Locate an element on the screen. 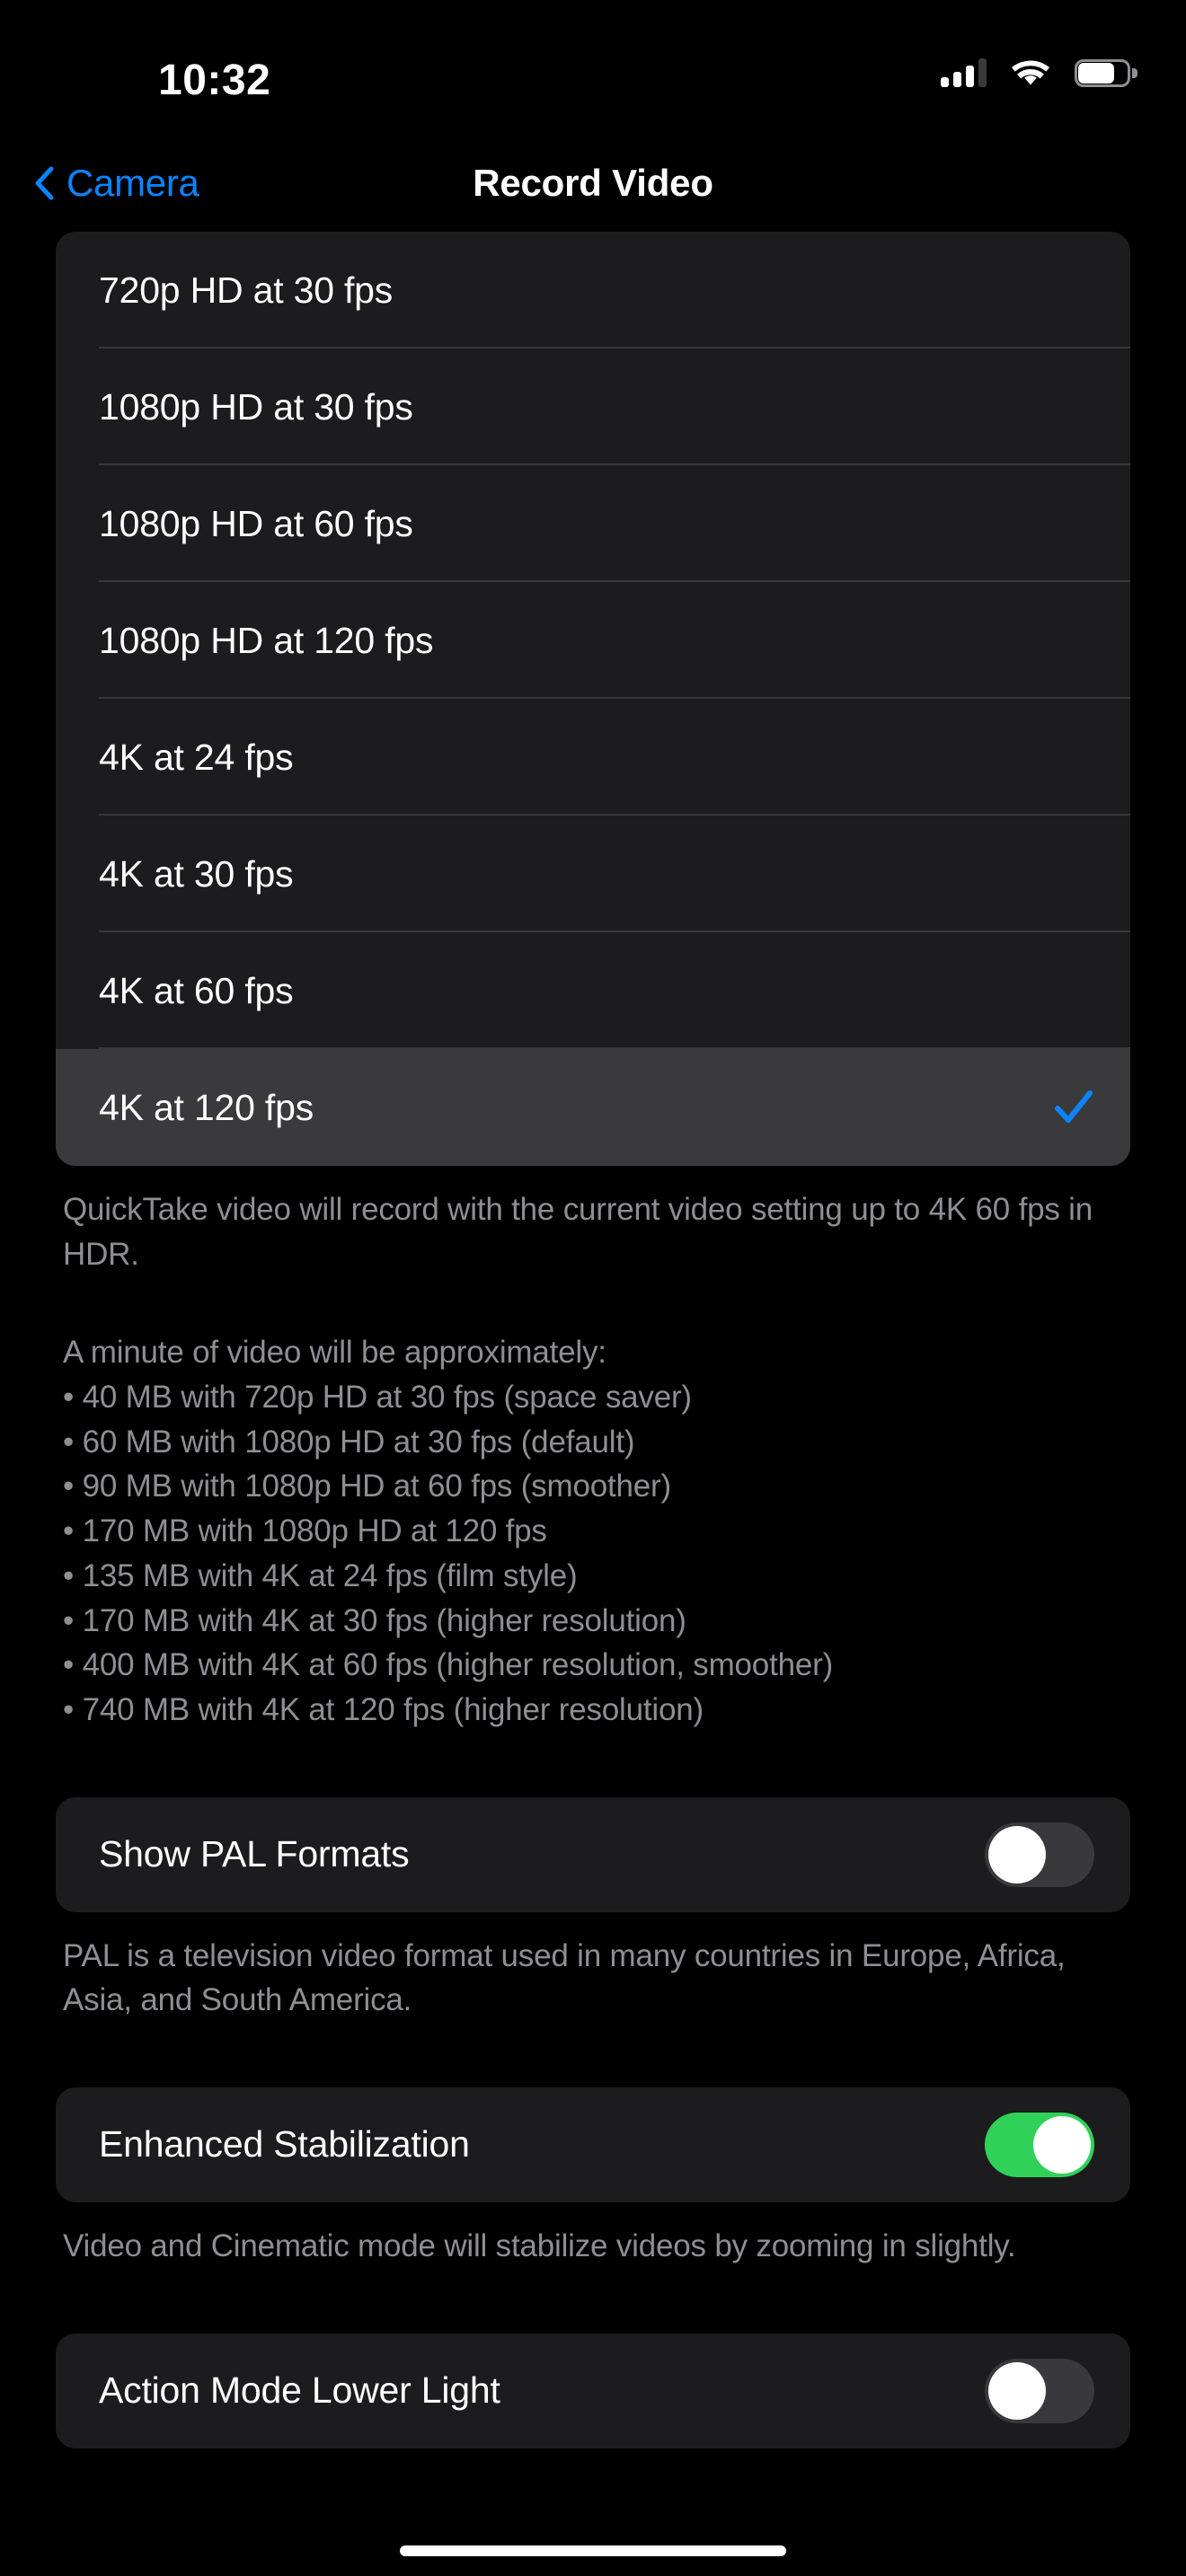  home-indicator is located at coordinates (593, 2550).